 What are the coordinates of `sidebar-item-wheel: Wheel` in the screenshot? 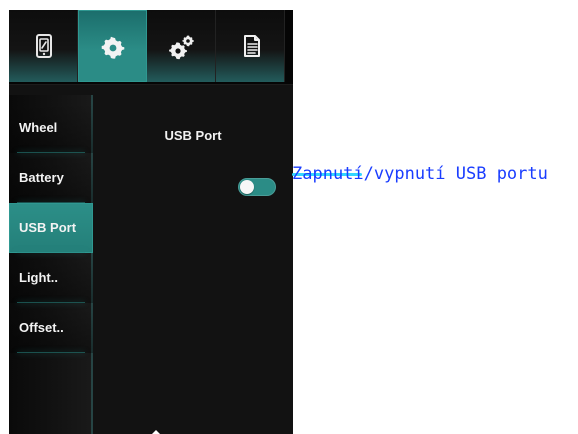 It's located at (51, 128).